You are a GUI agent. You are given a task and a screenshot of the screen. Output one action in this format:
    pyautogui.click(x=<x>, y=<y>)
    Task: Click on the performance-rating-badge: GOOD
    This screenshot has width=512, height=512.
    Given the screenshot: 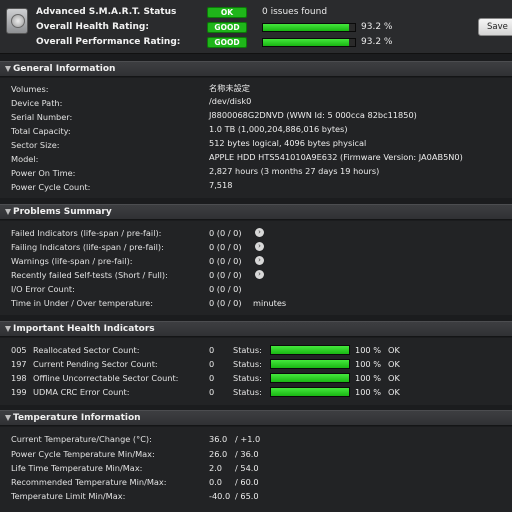 What is the action you would take?
    pyautogui.click(x=227, y=42)
    